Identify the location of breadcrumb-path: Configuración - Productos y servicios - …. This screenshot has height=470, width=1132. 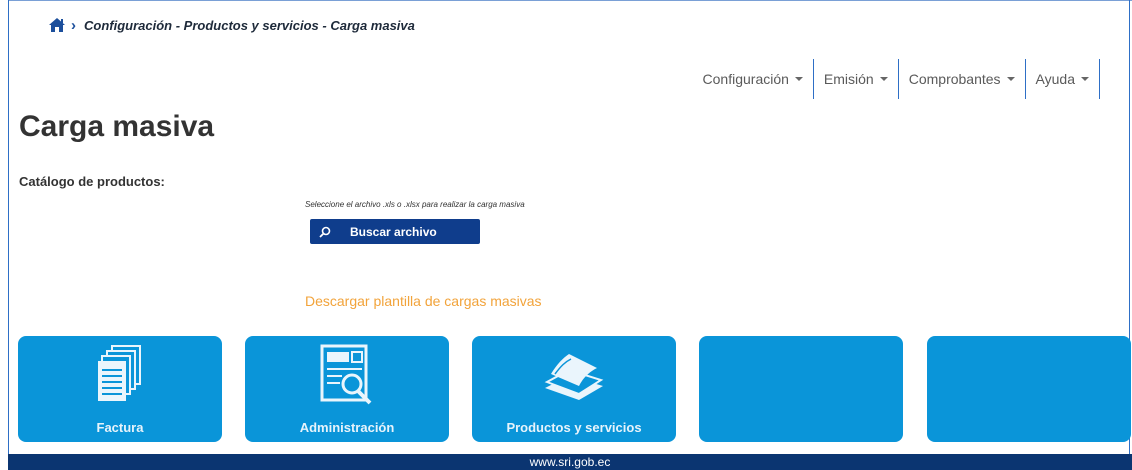
(249, 25).